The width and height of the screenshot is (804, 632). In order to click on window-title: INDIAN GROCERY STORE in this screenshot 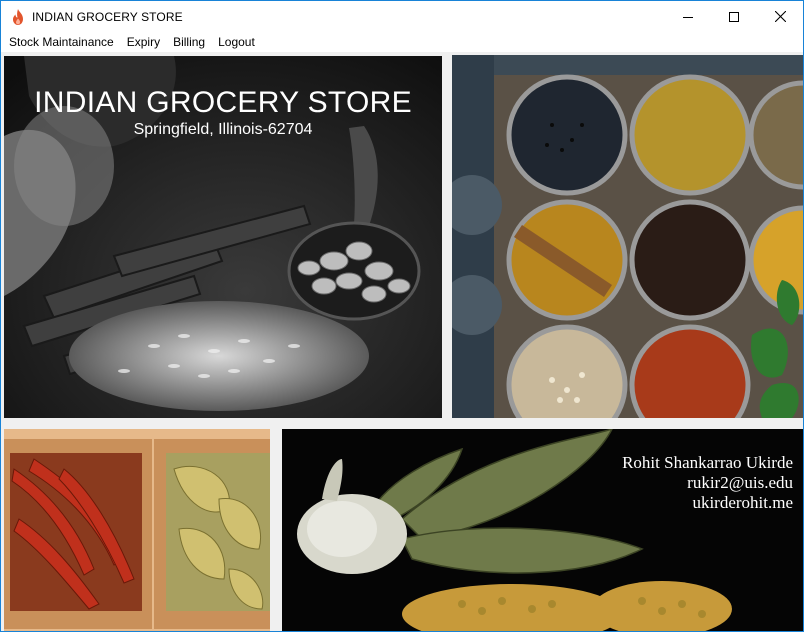, I will do `click(107, 17)`.